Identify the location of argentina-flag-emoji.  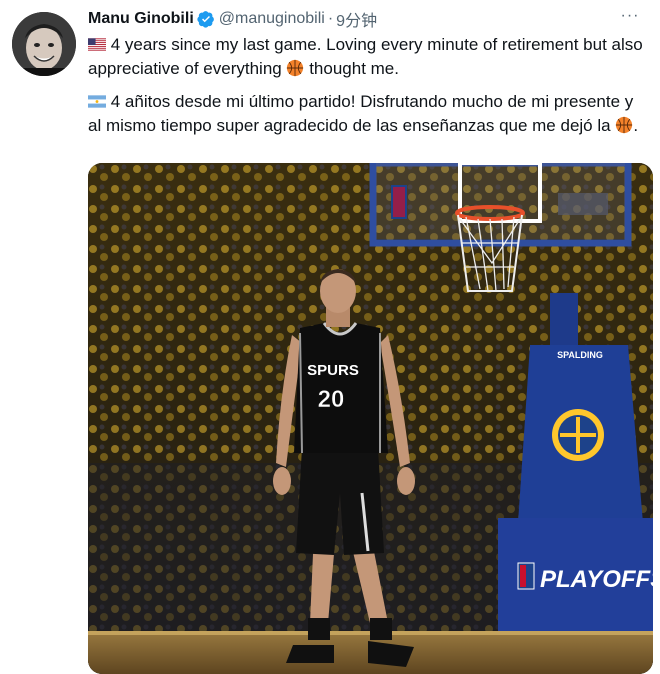
(97, 101).